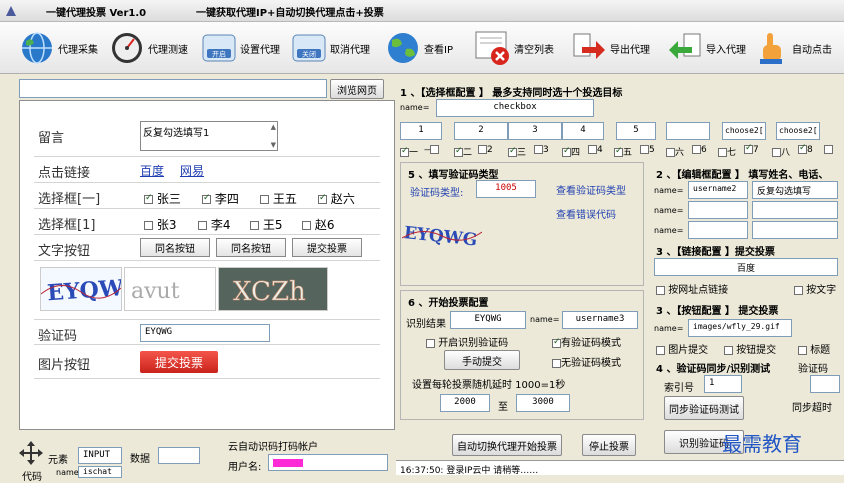 The image size is (844, 483). I want to click on clear-list-icon, so click(493, 48).